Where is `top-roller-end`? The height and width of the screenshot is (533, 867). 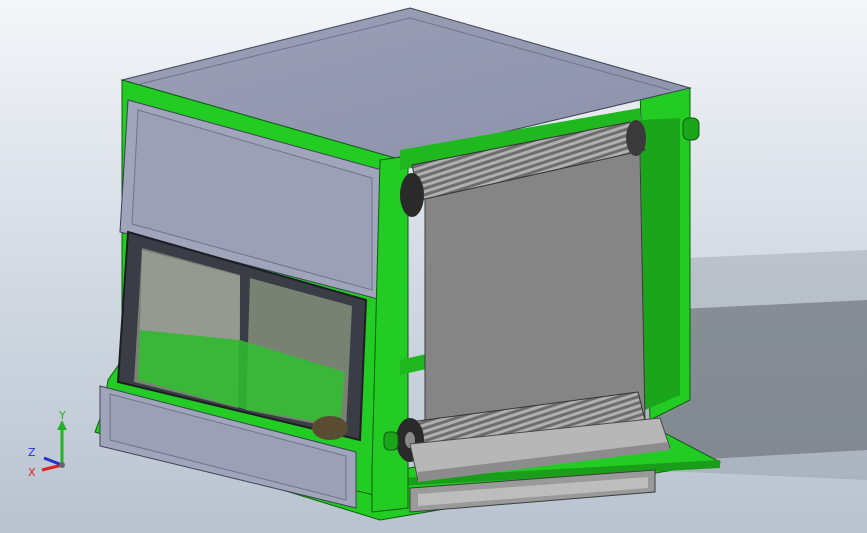
top-roller-end is located at coordinates (412, 195).